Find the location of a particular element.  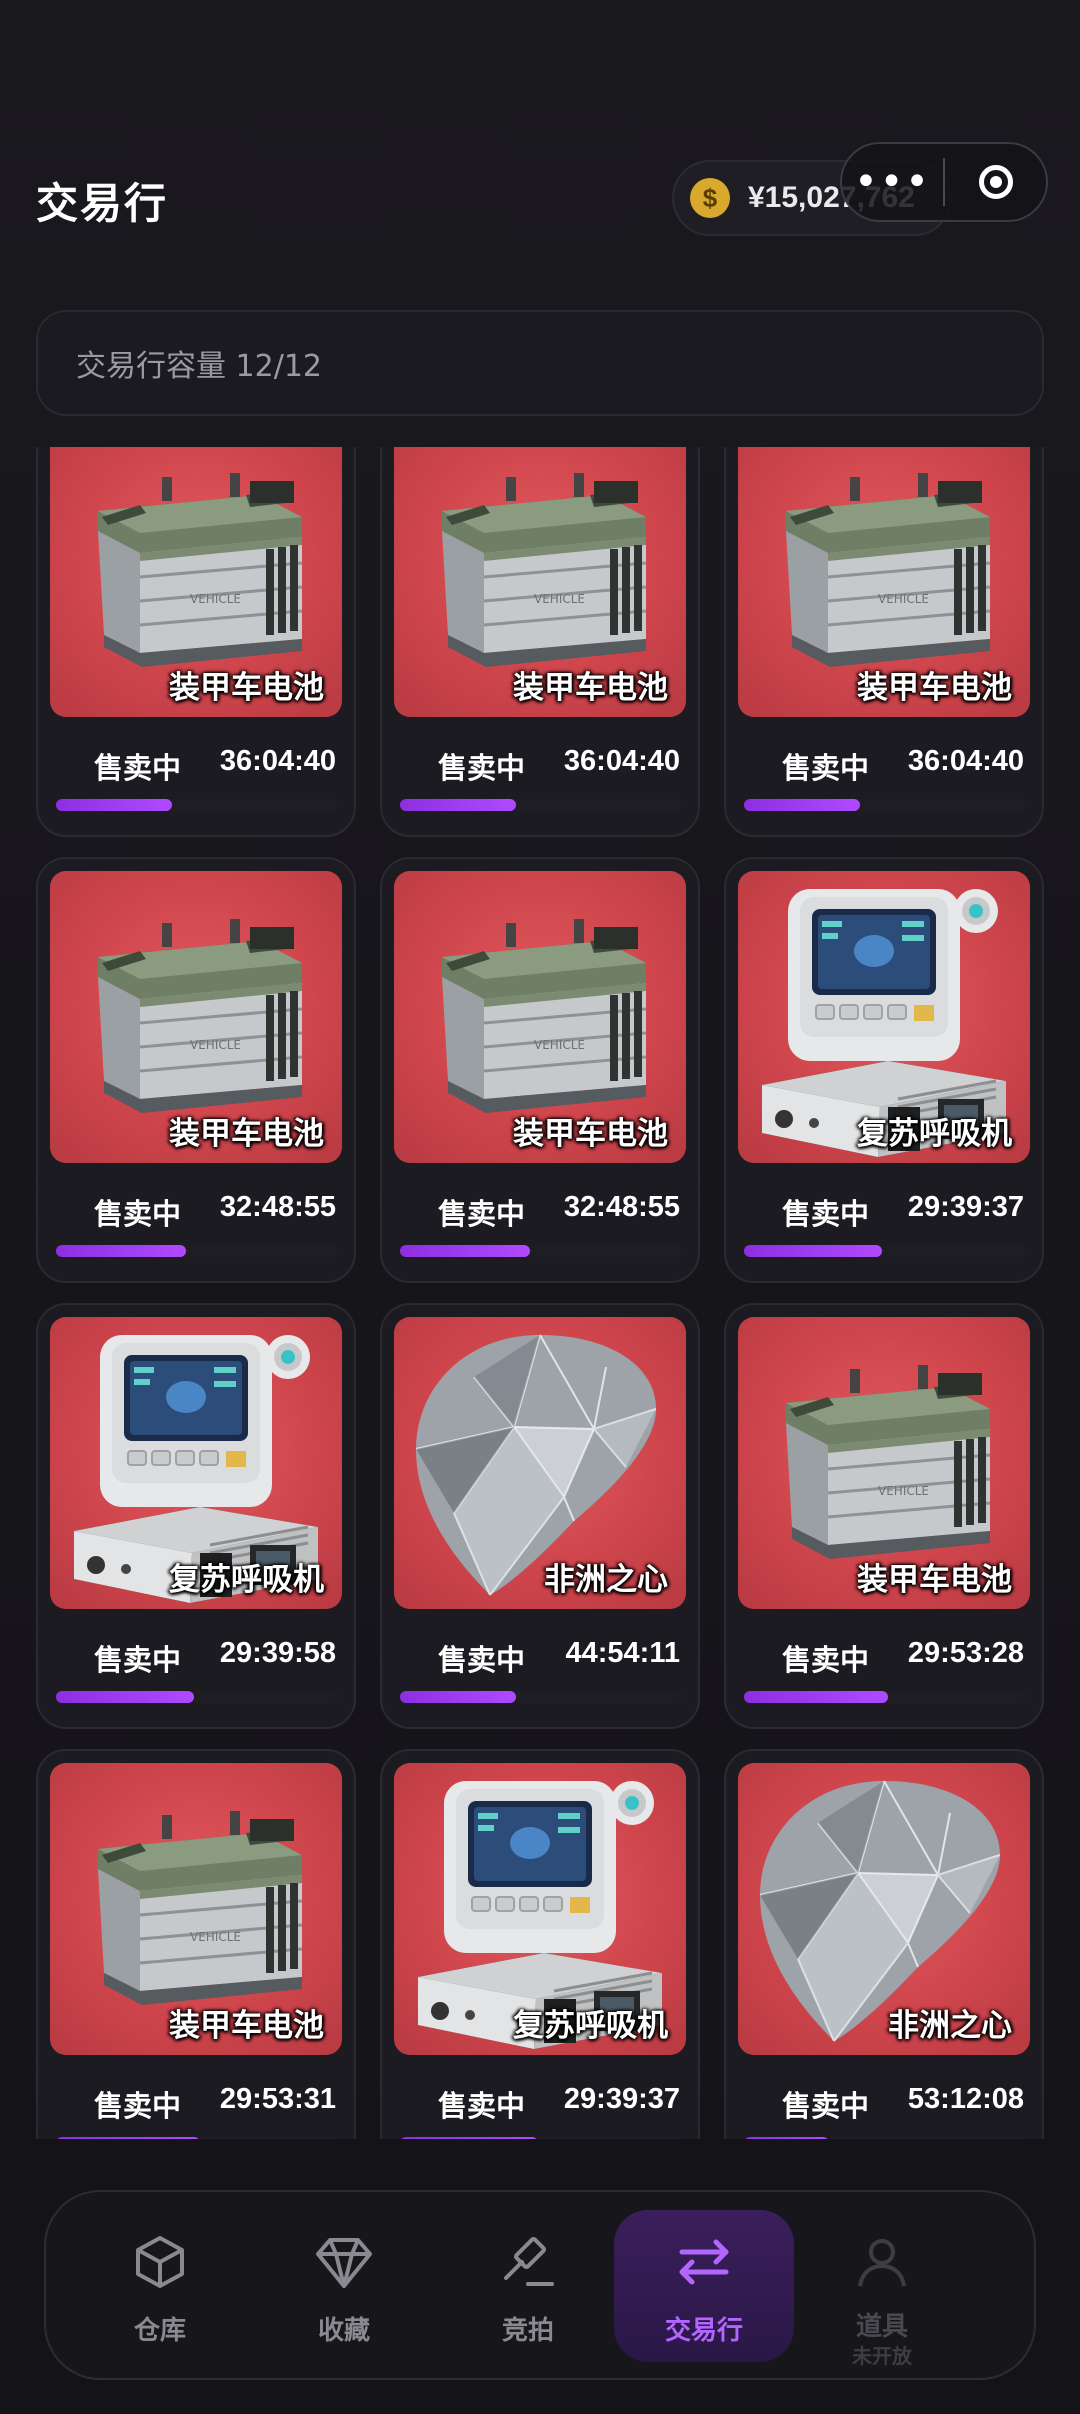

countdown-timer: 29:53:28 is located at coordinates (965, 1653).